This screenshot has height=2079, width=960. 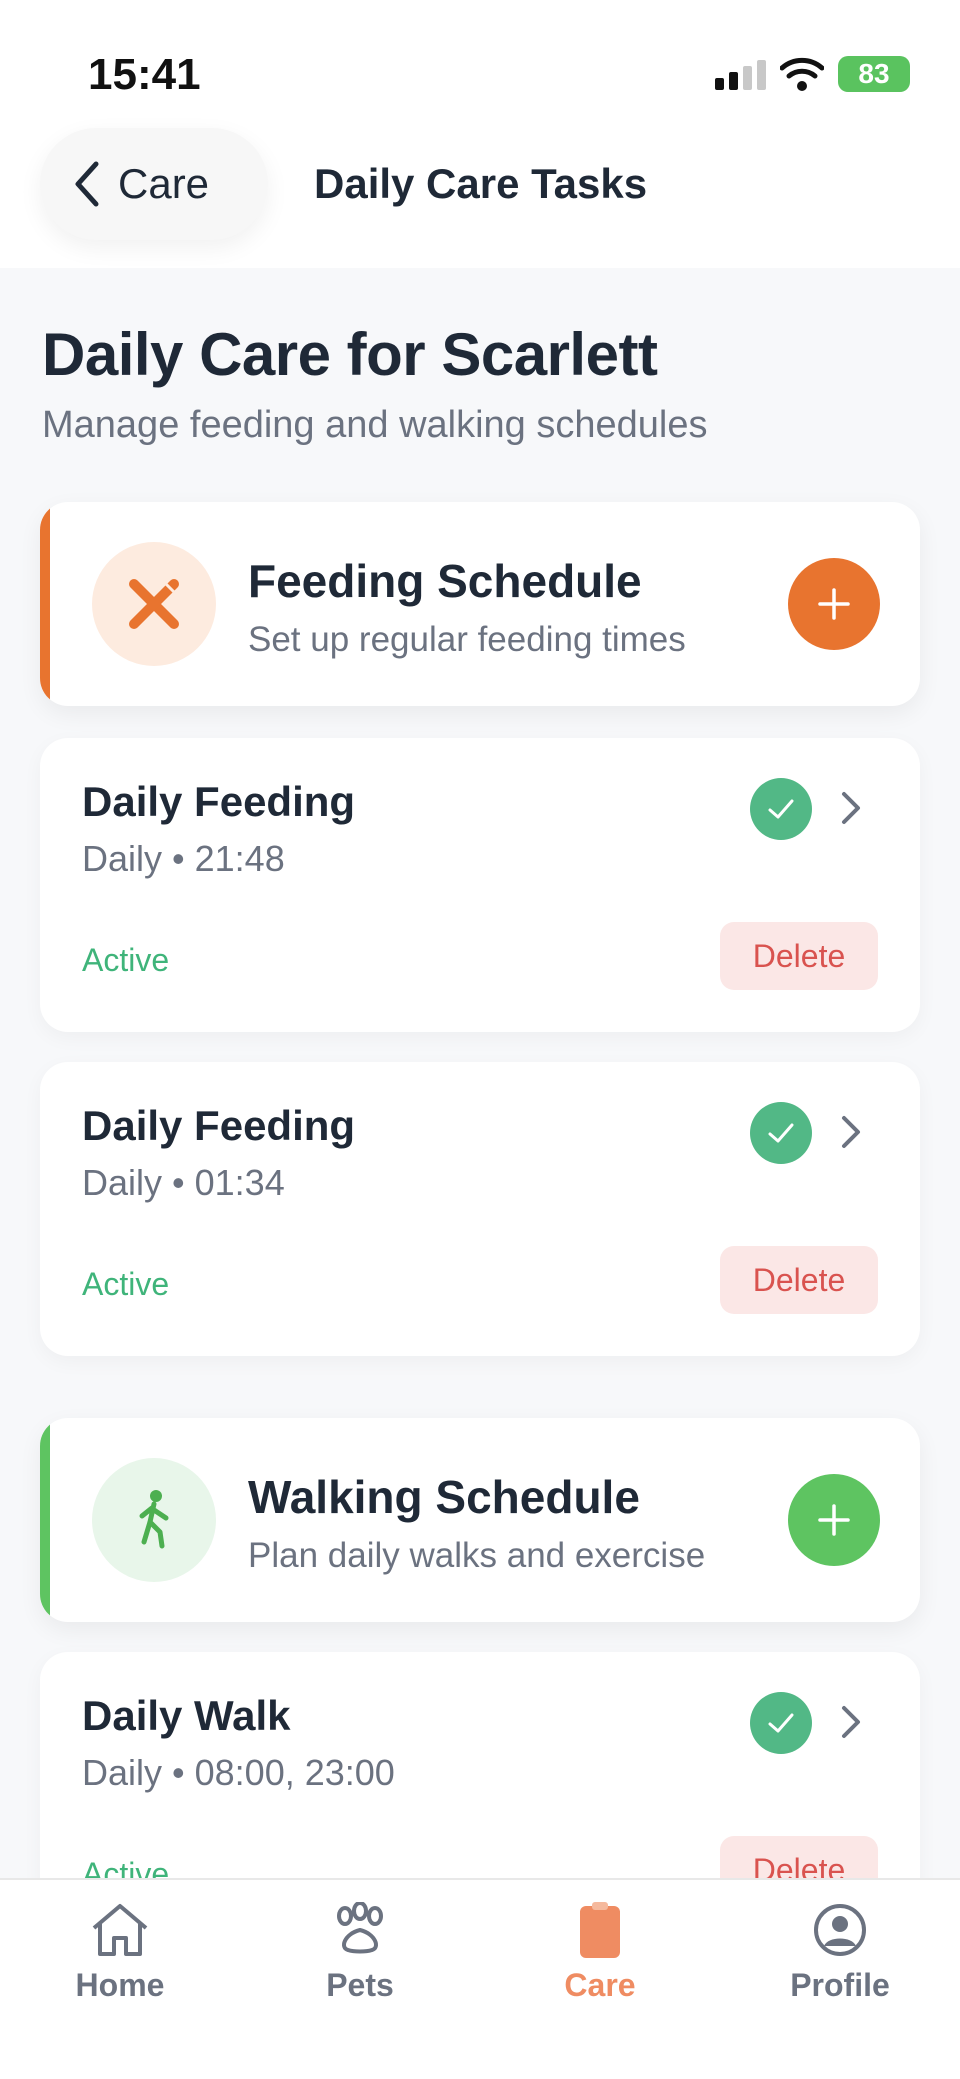 I want to click on wifi-icon, so click(x=802, y=74).